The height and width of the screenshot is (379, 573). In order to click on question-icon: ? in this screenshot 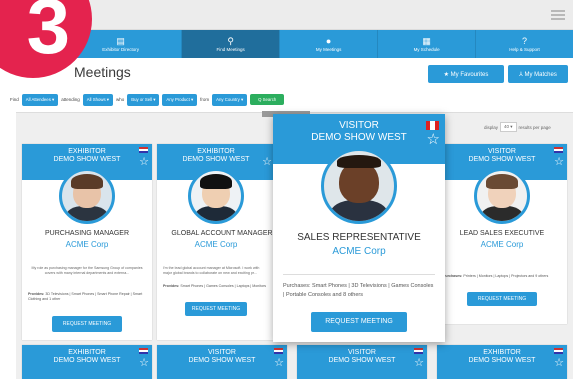, I will do `click(525, 41)`.